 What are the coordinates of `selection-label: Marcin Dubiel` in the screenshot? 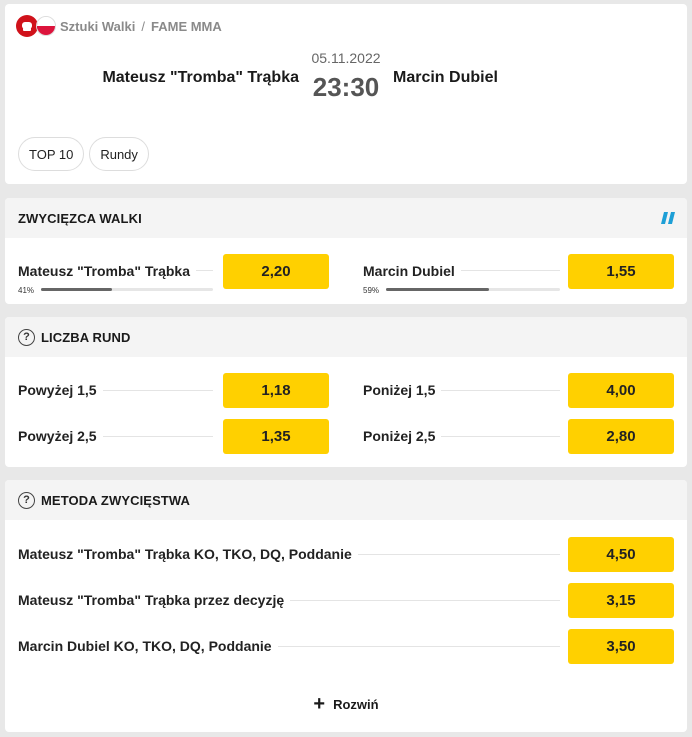 It's located at (412, 271).